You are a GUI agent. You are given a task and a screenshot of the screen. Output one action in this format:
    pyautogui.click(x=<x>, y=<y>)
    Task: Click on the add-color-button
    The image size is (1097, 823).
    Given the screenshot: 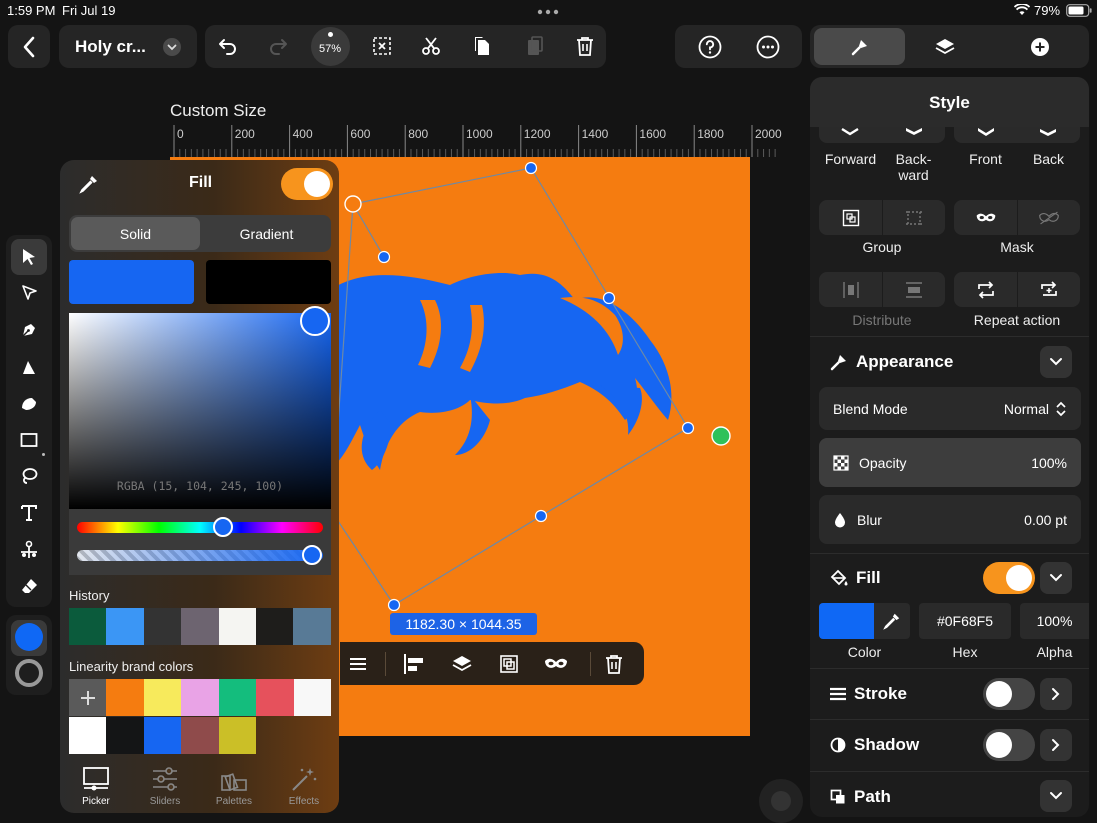 What is the action you would take?
    pyautogui.click(x=87, y=697)
    